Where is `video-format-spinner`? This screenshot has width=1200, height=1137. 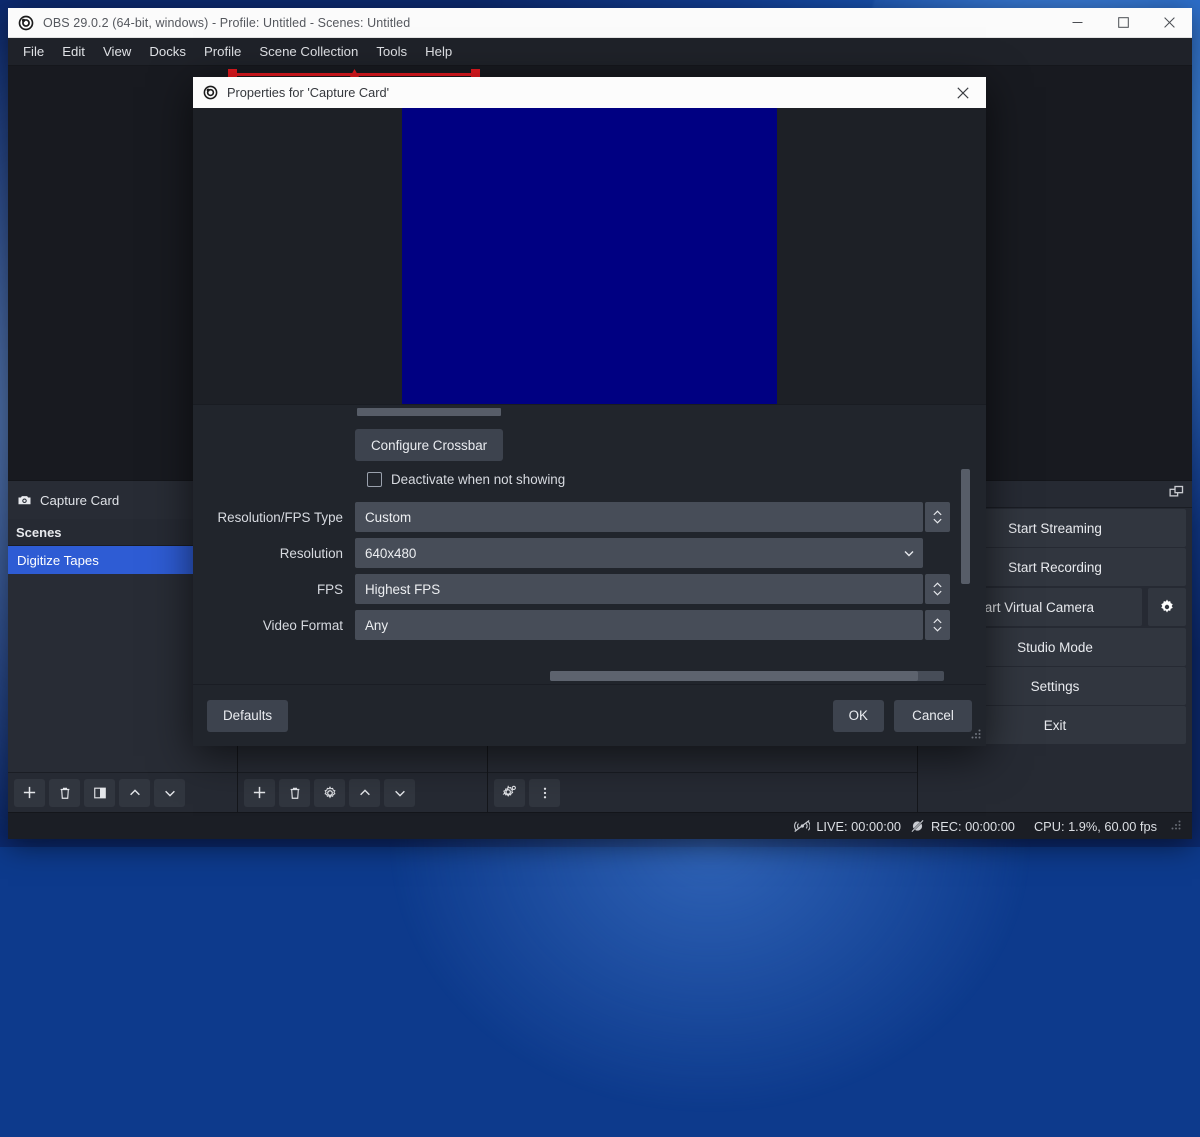
video-format-spinner is located at coordinates (937, 625).